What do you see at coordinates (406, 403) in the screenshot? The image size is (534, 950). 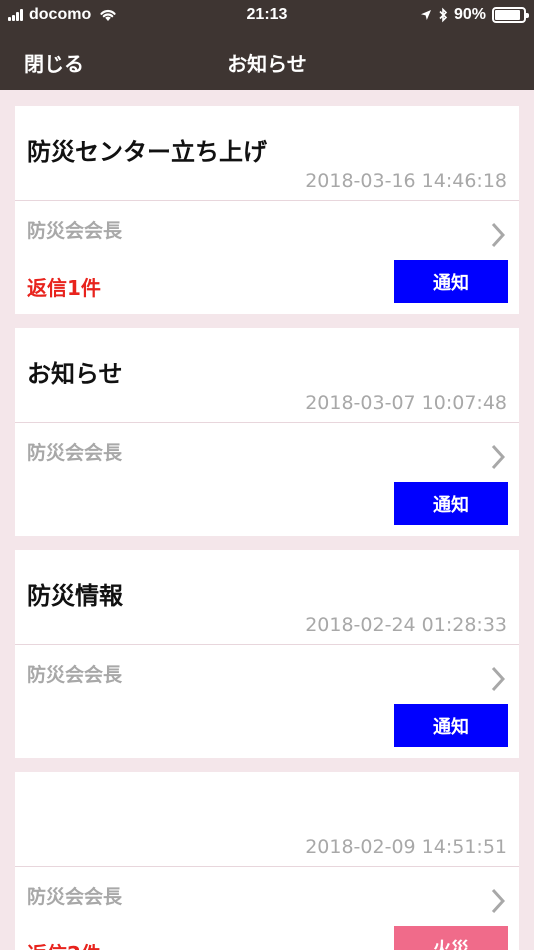 I see `notice-date: 2018-03-07 10:07:48` at bounding box center [406, 403].